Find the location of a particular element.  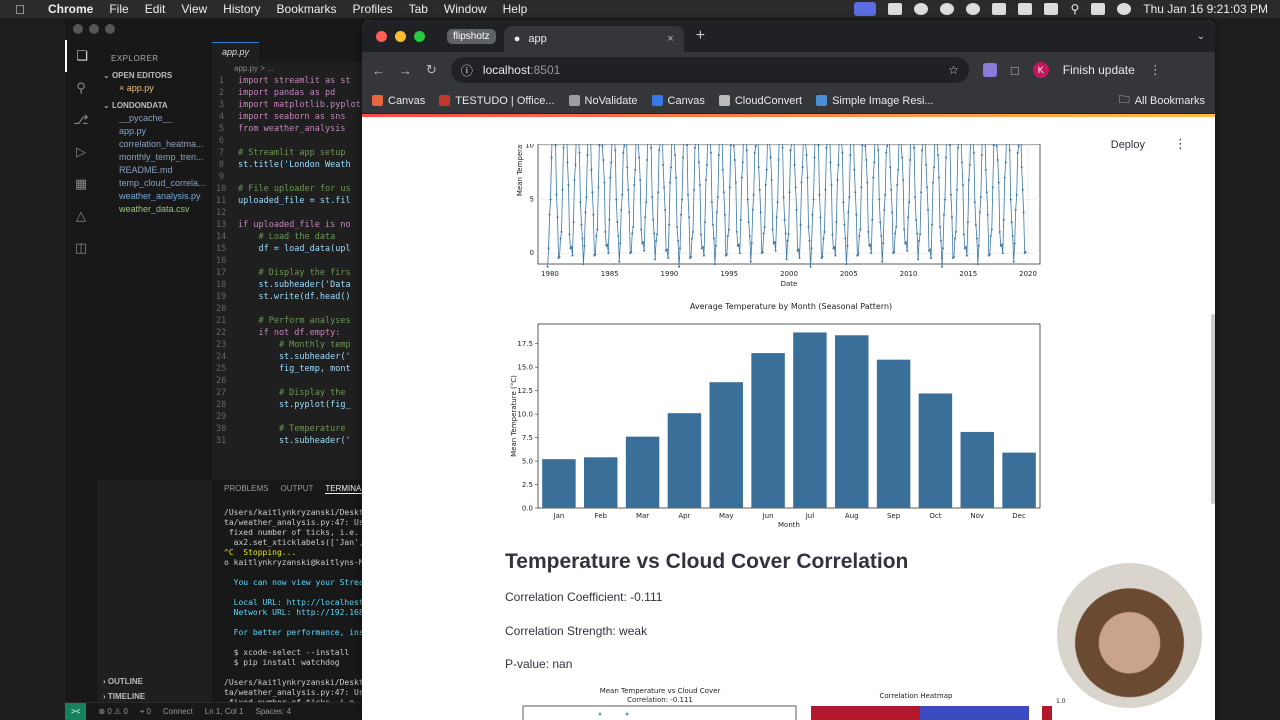

code-line: 16 is located at coordinates (290, 261).